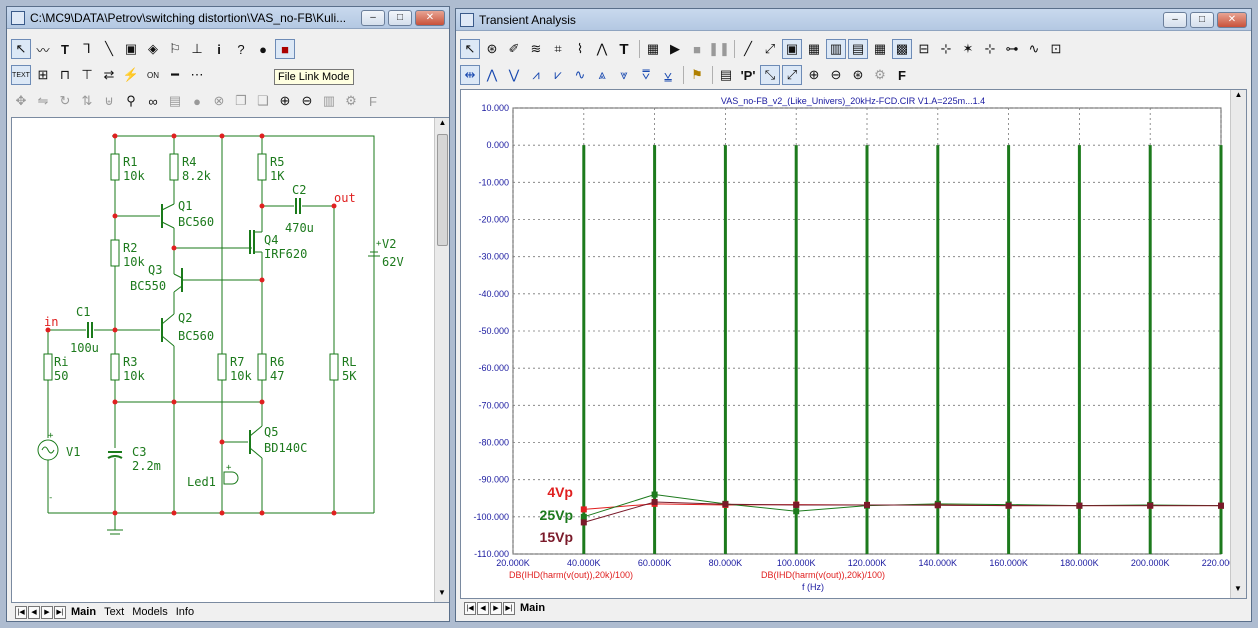 This screenshot has width=1258, height=628. I want to click on line-icon: ╲, so click(109, 49).